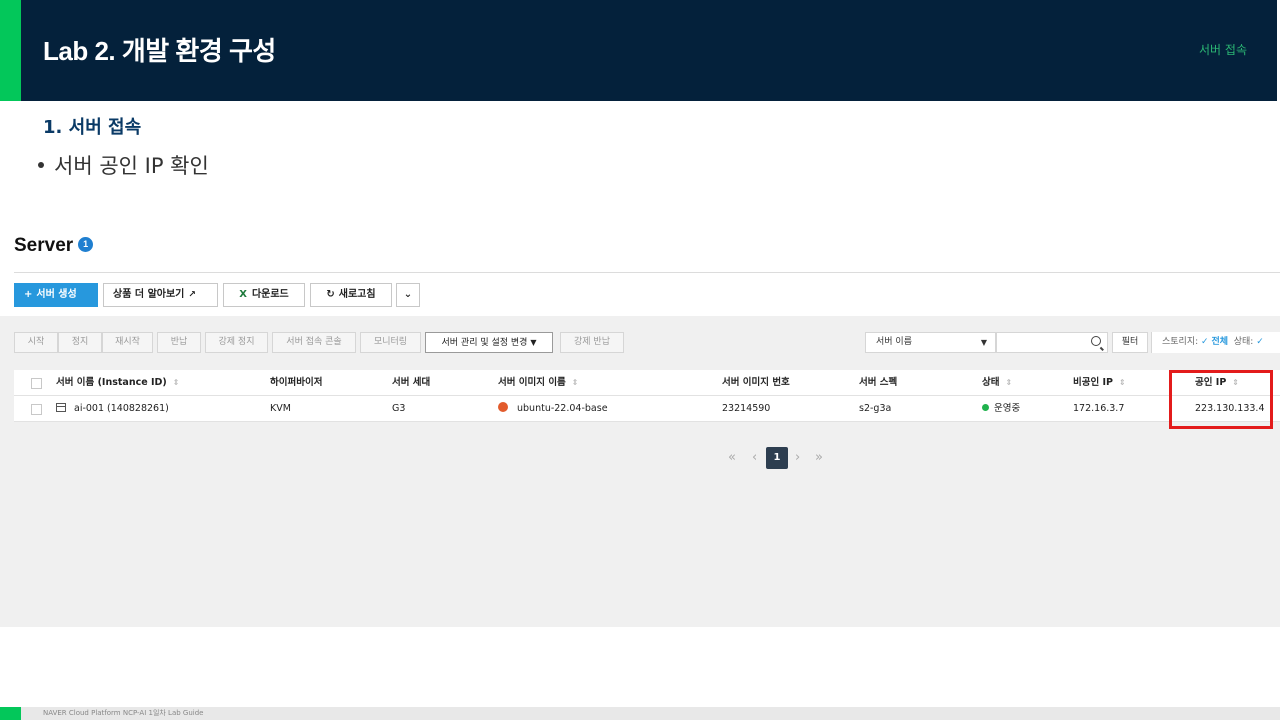  I want to click on create-server-button: + 서버 생성, so click(56, 295).